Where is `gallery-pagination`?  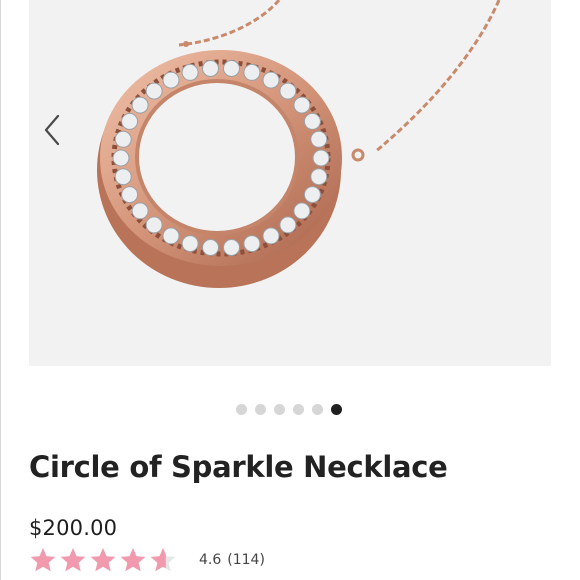
gallery-pagination is located at coordinates (289, 409).